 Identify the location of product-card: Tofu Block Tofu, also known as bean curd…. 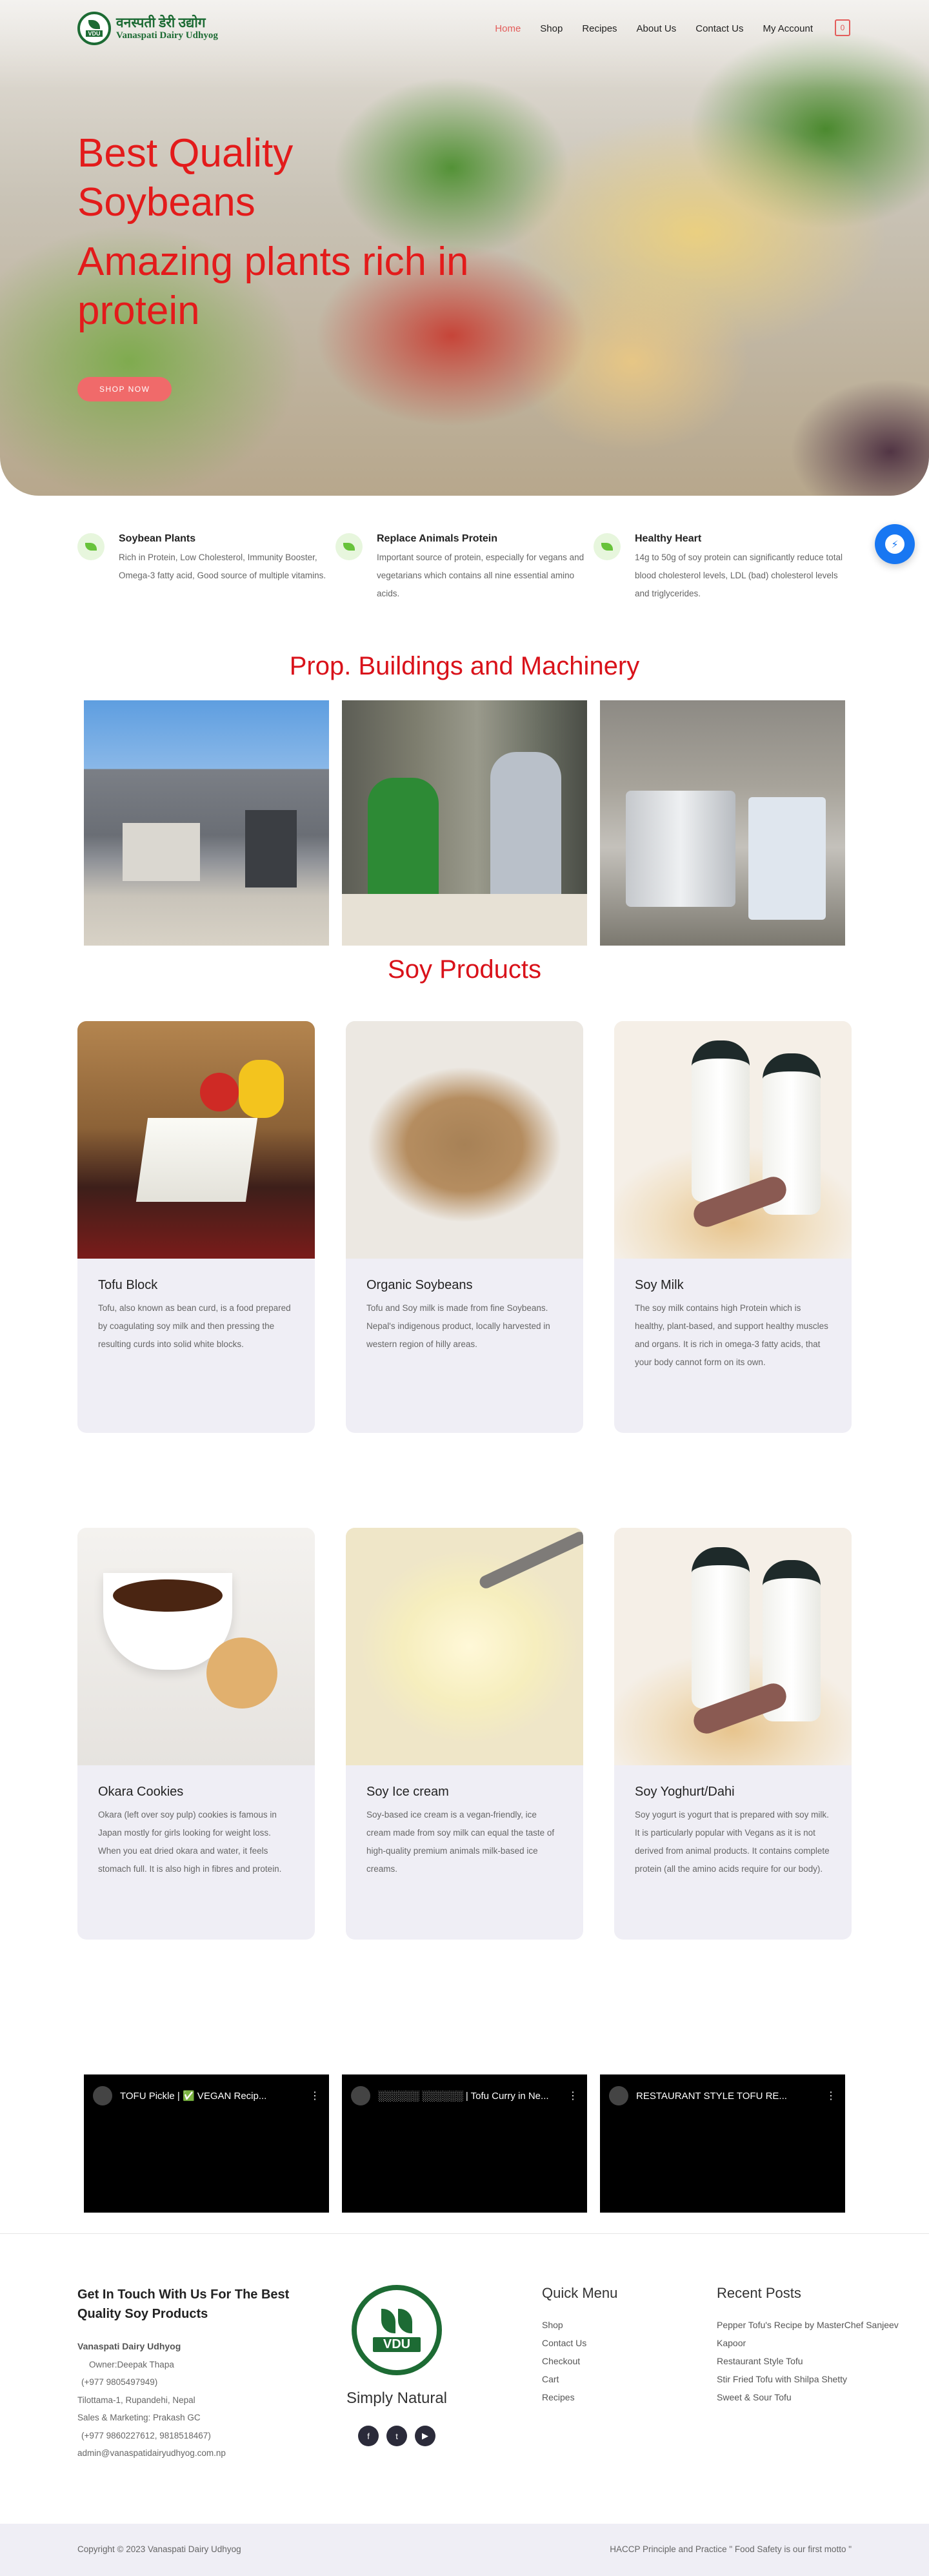
(196, 1227).